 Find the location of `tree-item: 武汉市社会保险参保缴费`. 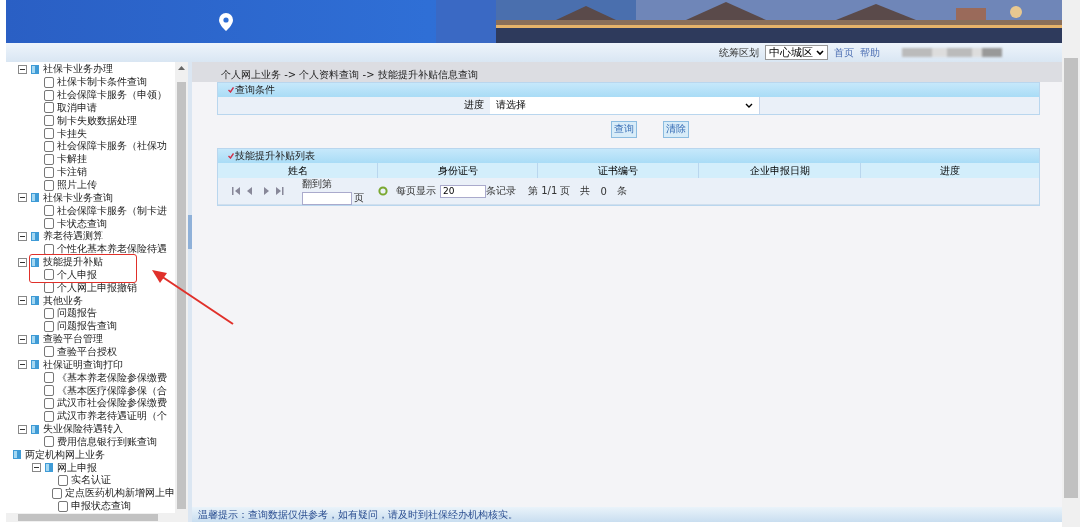

tree-item: 武汉市社会保险参保缴费 is located at coordinates (112, 403).